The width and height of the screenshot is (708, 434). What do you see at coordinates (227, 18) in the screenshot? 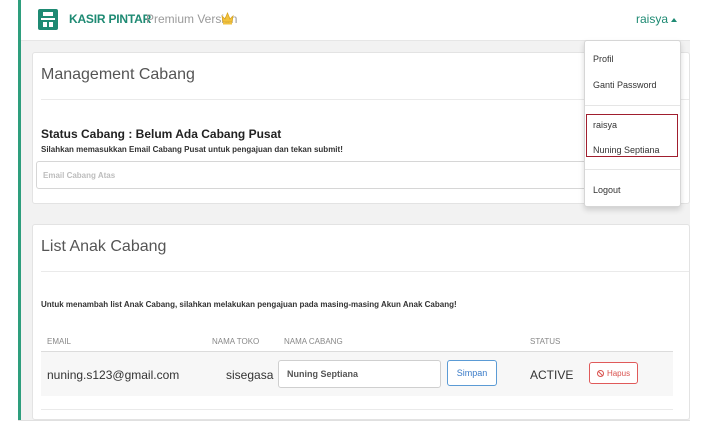
I see `crown-icon` at bounding box center [227, 18].